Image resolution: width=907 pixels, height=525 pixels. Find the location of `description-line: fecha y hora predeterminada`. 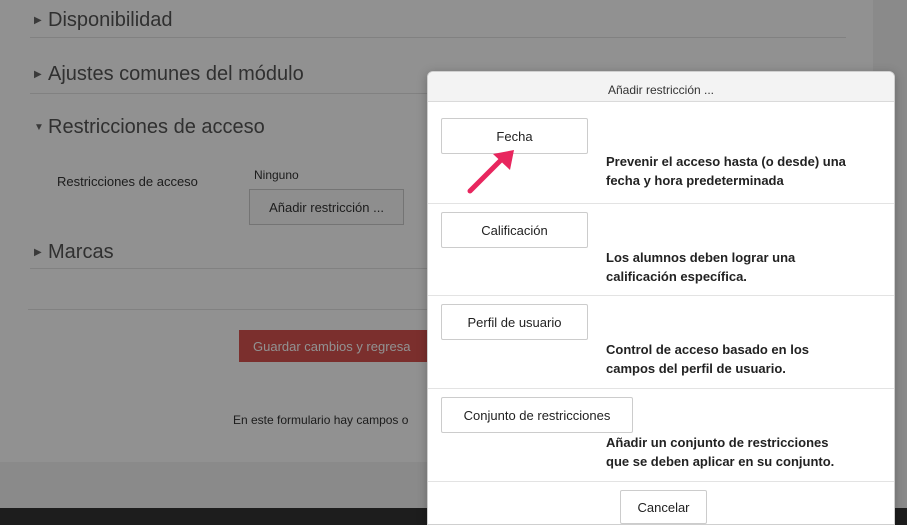

description-line: fecha y hora predeterminada is located at coordinates (695, 180).